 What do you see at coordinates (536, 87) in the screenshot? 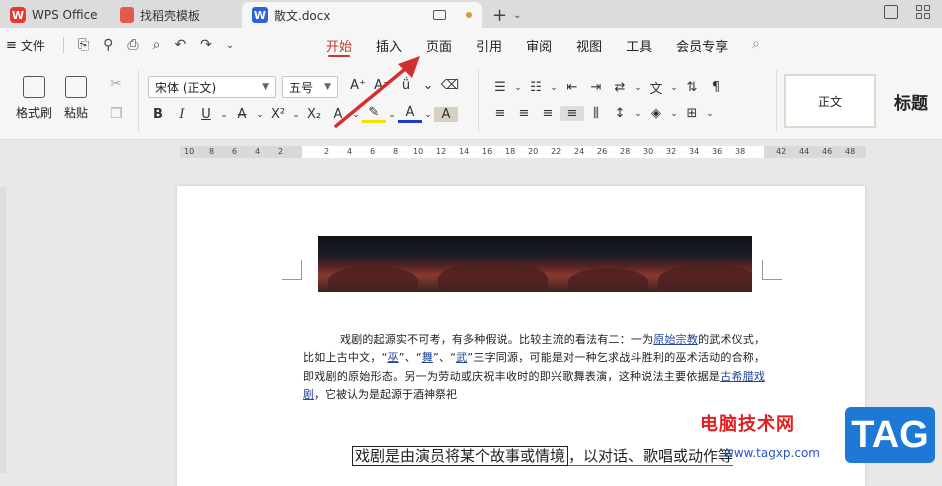
I see `numbered-list-icon: ☷` at bounding box center [536, 87].